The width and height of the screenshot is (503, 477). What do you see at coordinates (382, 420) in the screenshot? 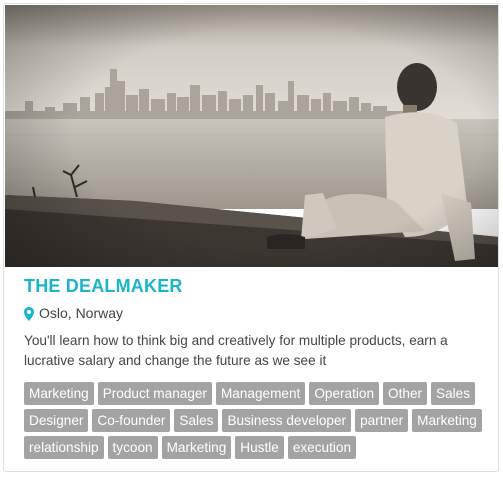
I see `tag: partner` at bounding box center [382, 420].